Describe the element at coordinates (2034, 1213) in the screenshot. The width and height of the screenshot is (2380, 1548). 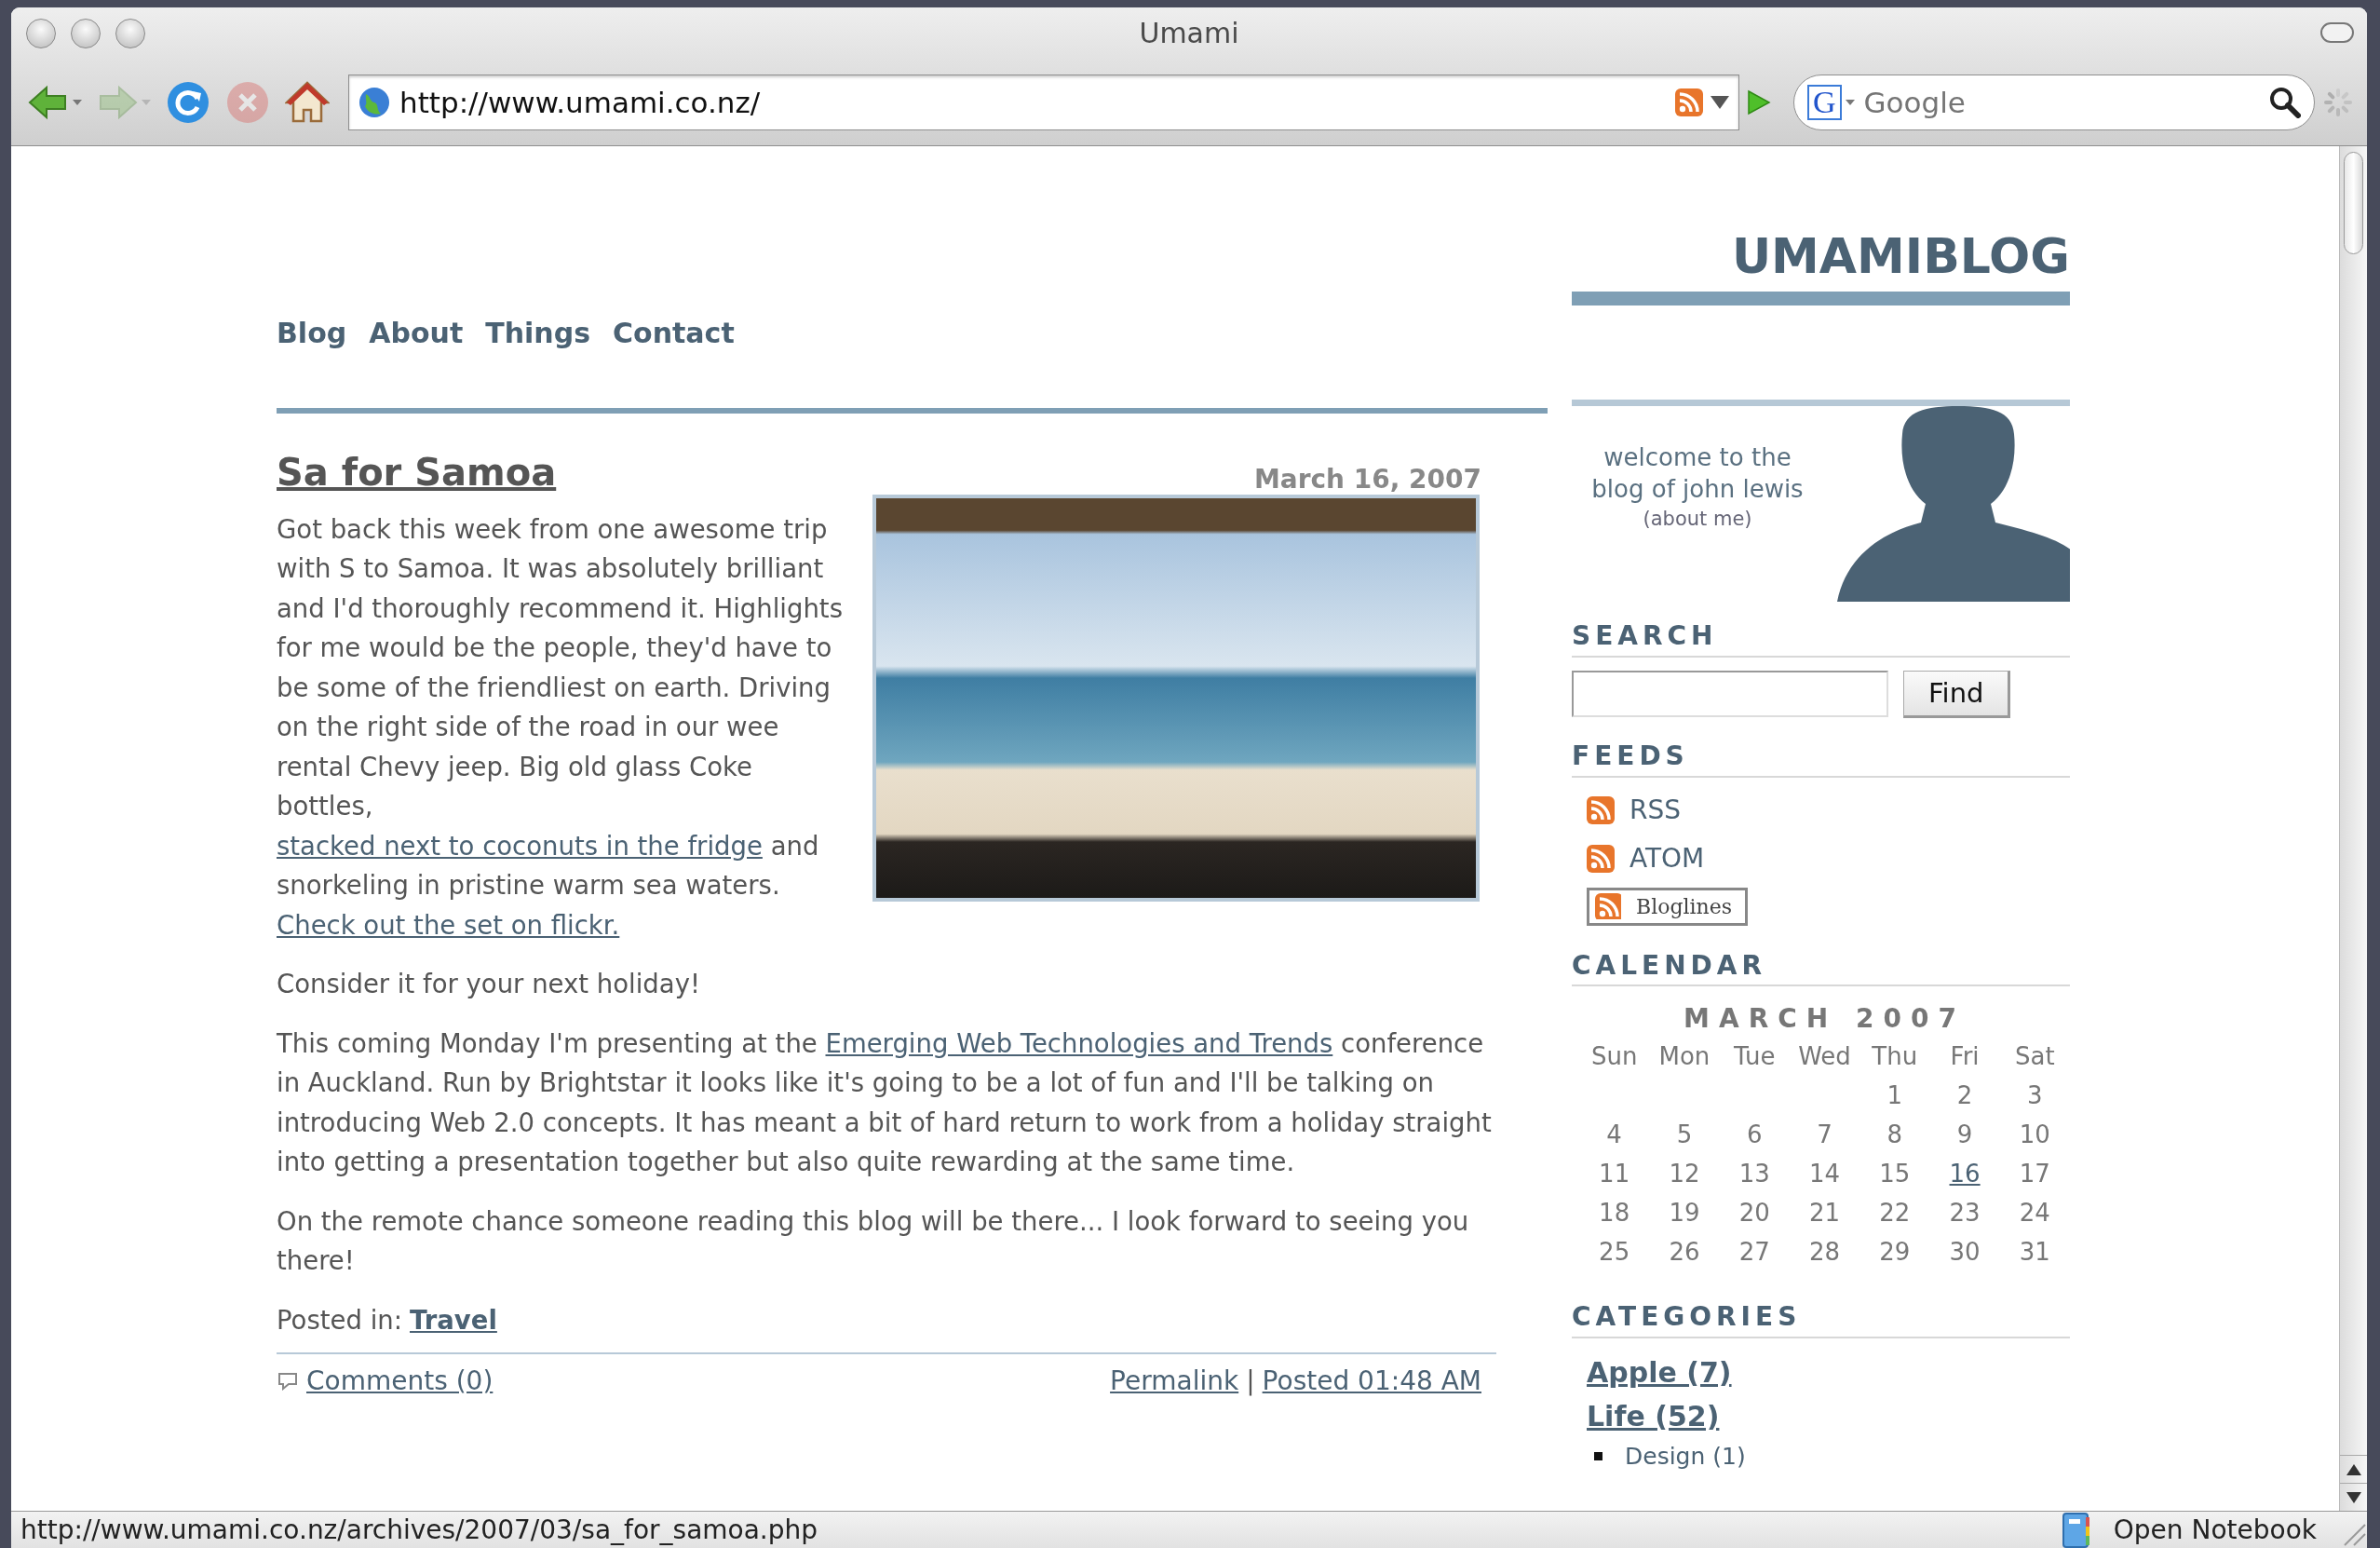
I see `calendar-day: 24` at that location.